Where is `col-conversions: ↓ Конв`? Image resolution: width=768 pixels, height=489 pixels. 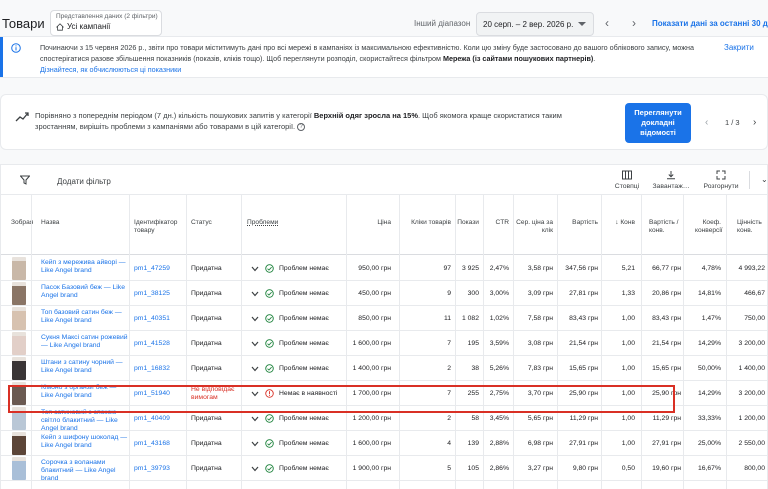 col-conversions: ↓ Конв is located at coordinates (619, 223).